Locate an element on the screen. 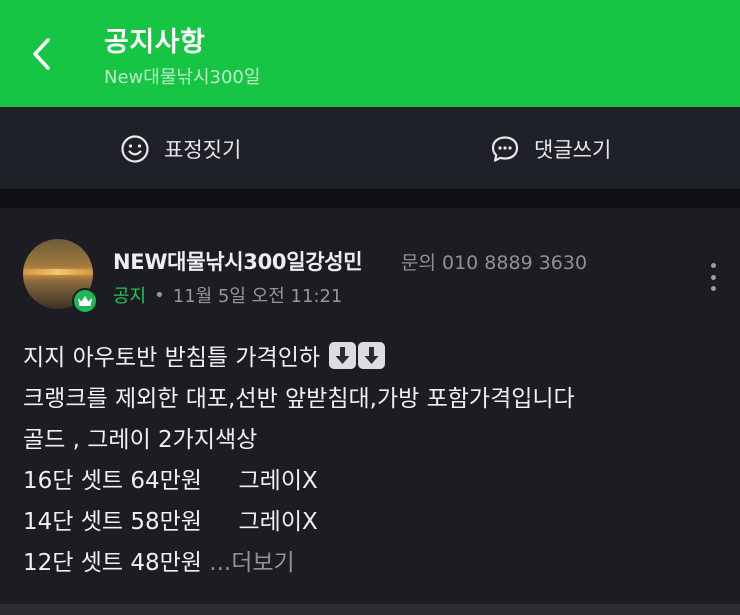 The height and width of the screenshot is (615, 740). read-more-link: ...더보기 is located at coordinates (251, 563).